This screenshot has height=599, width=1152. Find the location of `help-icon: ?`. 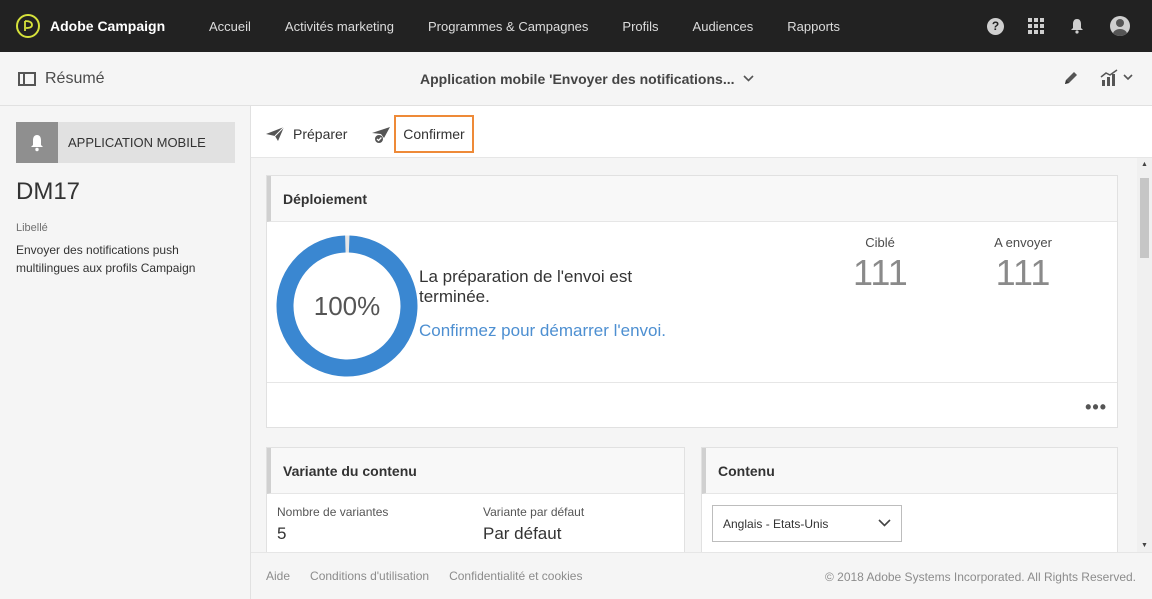

help-icon: ? is located at coordinates (995, 26).